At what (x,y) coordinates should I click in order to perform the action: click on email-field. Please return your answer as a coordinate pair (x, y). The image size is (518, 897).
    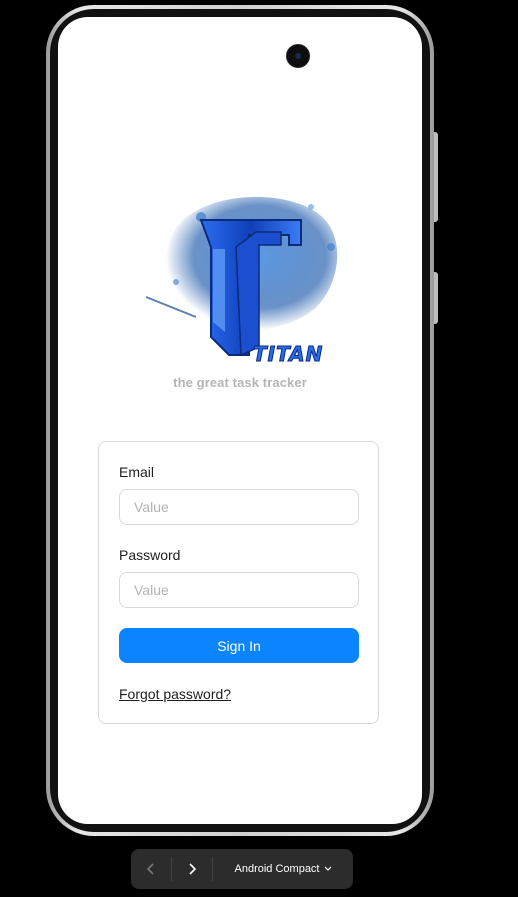
    Looking at the image, I should click on (239, 507).